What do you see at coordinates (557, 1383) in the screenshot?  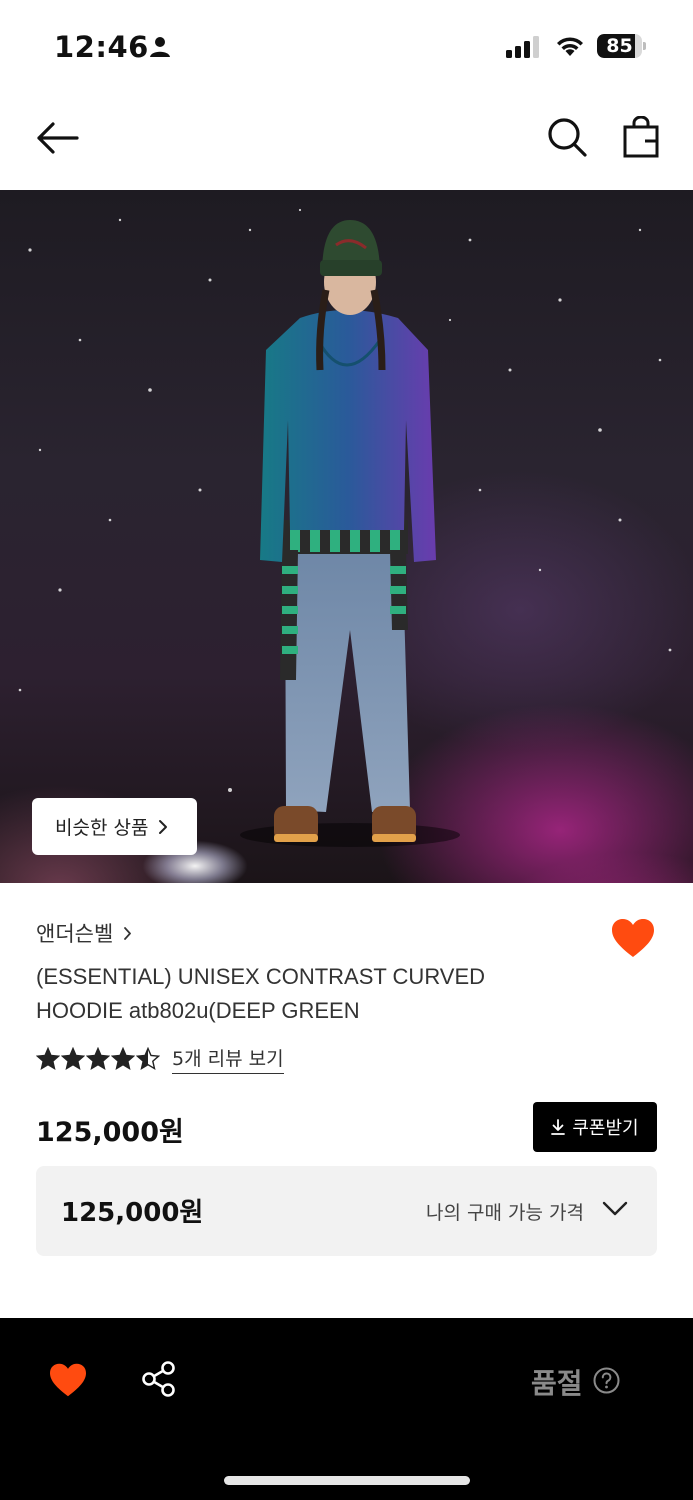 I see `soldout-status: 품절` at bounding box center [557, 1383].